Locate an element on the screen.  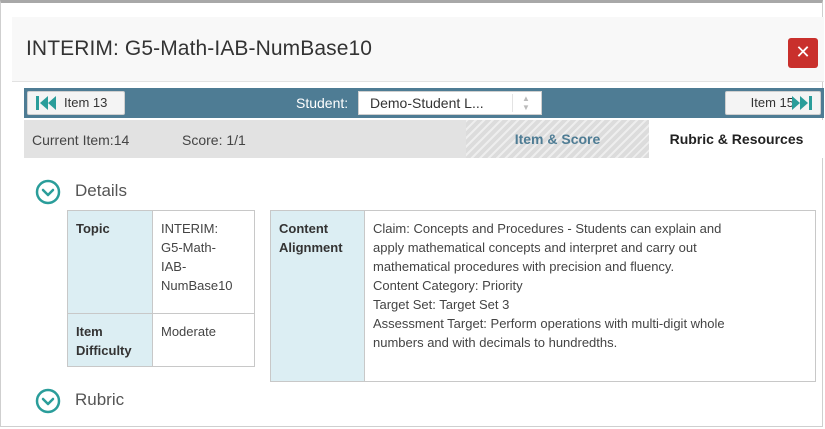
close-x-icon: ✕ is located at coordinates (803, 52).